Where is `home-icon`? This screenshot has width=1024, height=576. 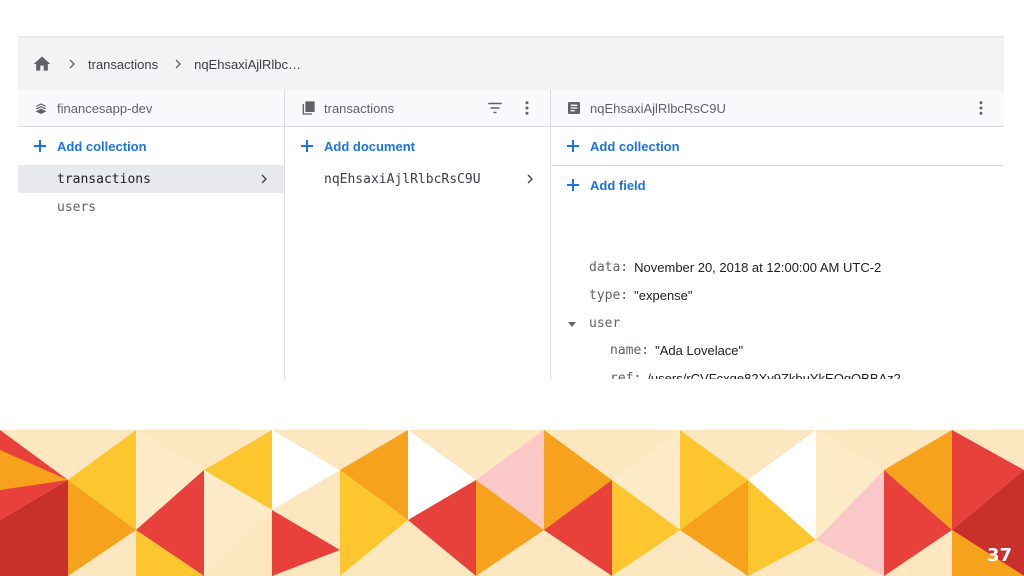
home-icon is located at coordinates (42, 64).